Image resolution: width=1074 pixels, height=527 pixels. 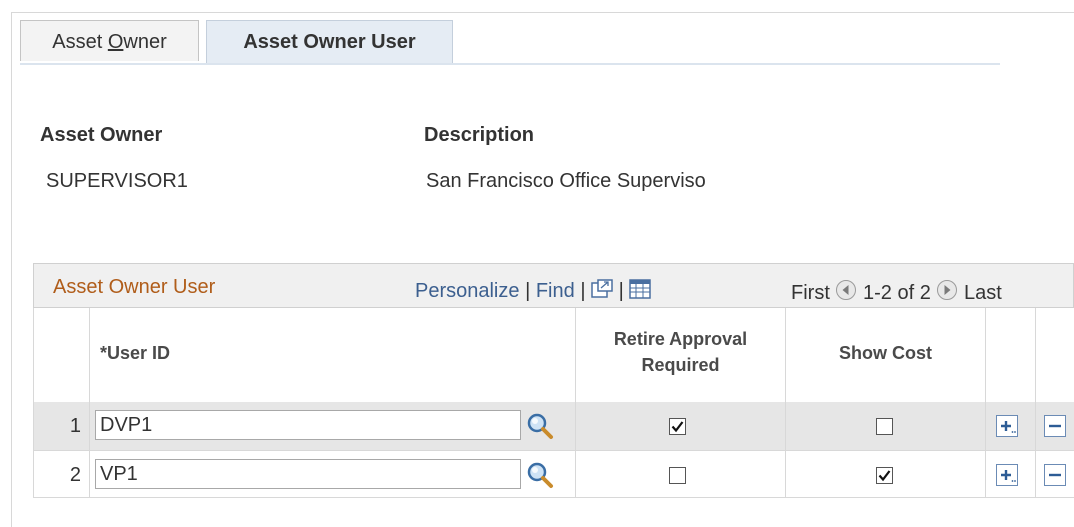 What do you see at coordinates (33, 402) in the screenshot?
I see `grid-border-left` at bounding box center [33, 402].